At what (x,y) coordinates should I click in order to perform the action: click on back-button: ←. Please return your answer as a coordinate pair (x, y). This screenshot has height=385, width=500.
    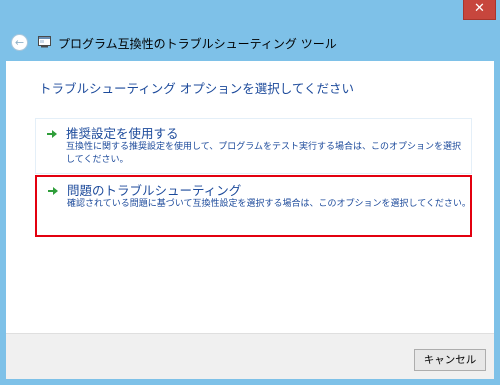
    Looking at the image, I should click on (19, 42).